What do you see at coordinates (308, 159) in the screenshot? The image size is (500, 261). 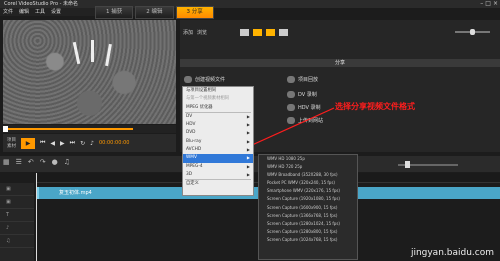 I see `submenu-item: WMV HD 1080 25p` at bounding box center [308, 159].